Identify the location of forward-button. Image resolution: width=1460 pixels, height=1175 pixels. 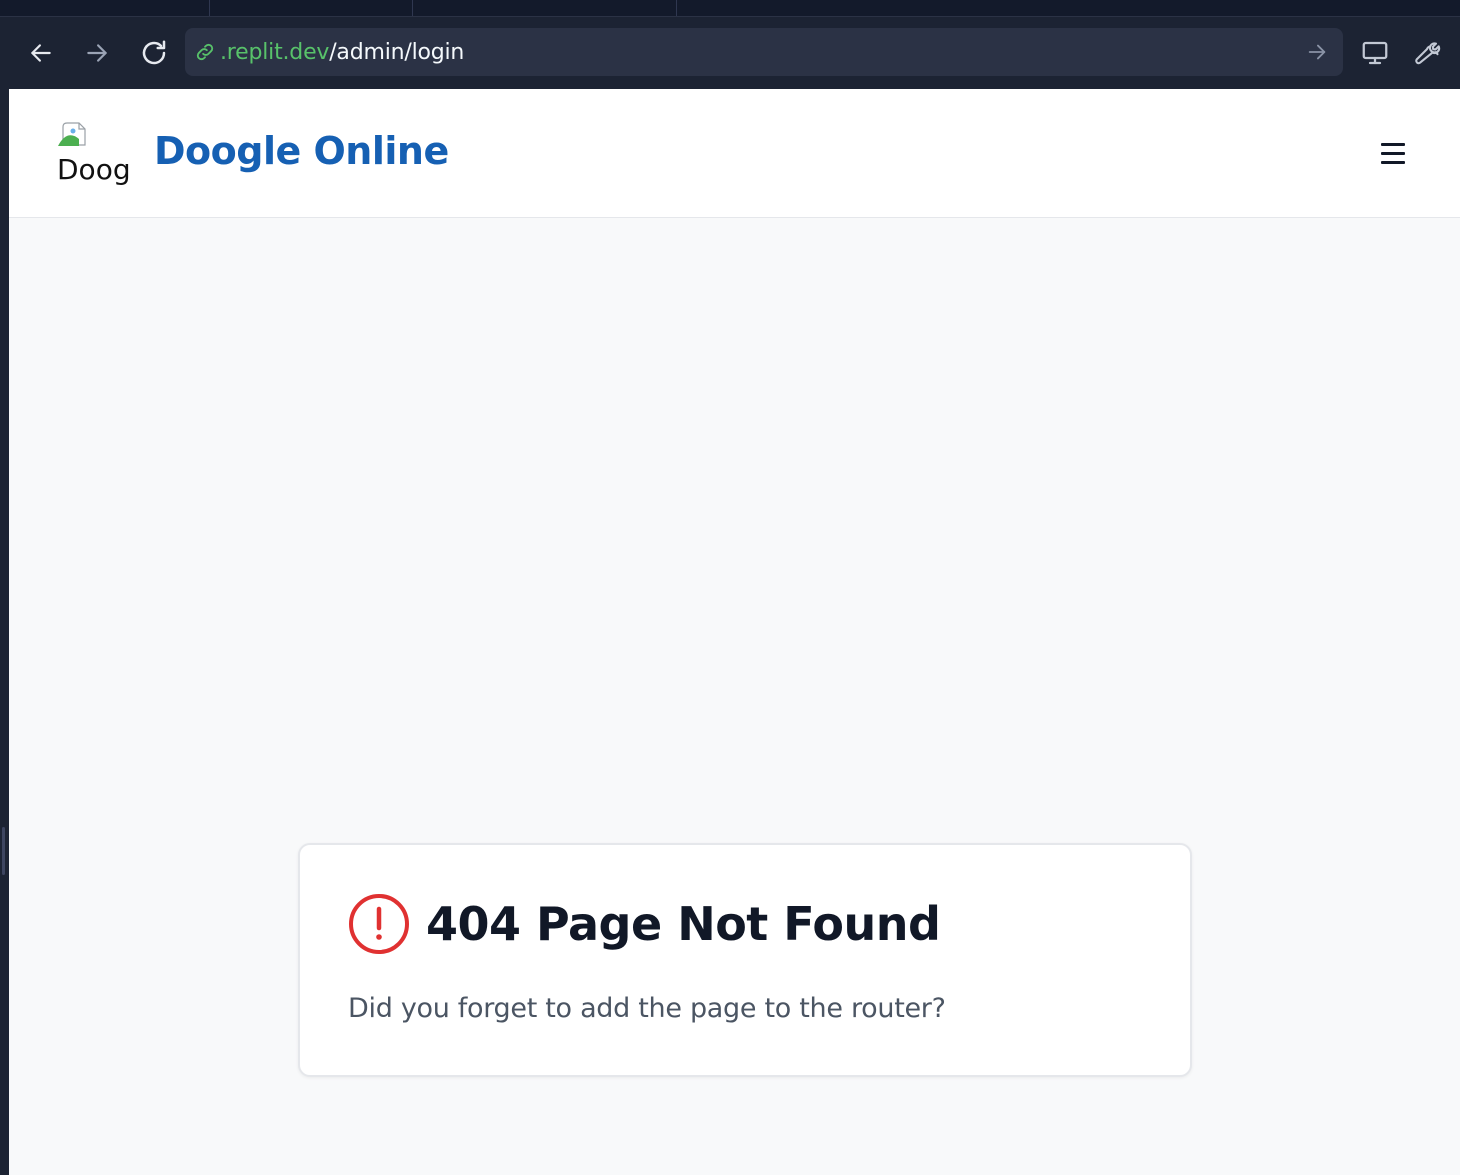
(97, 53).